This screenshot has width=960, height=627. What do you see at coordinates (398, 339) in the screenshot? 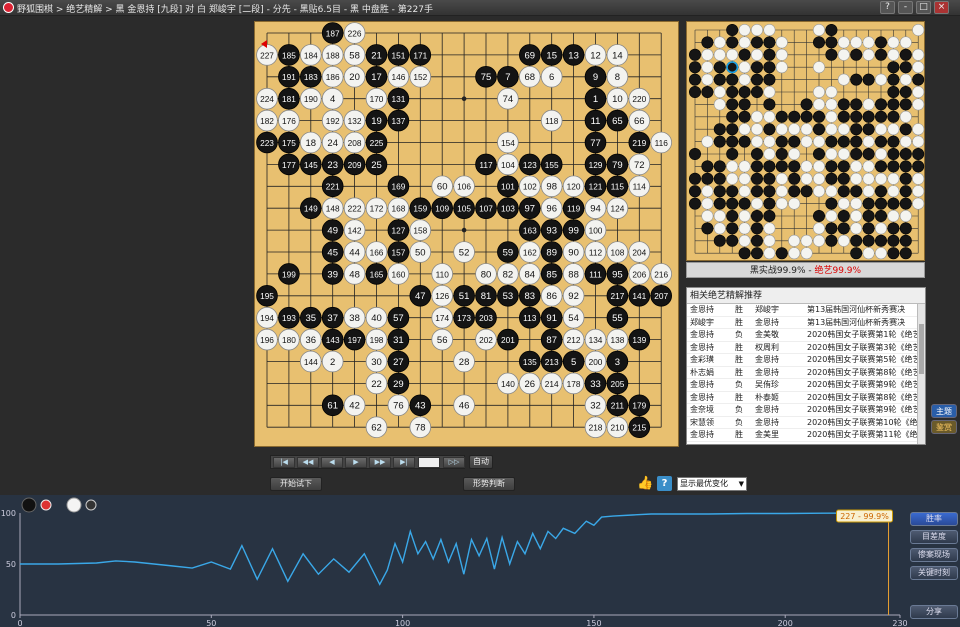
I see `black-stone: 31` at bounding box center [398, 339].